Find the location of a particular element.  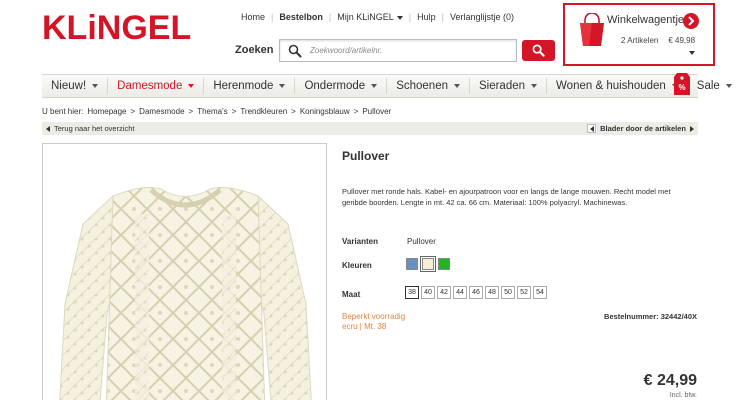

breadcrumb-item: Homepage is located at coordinates (106, 111).